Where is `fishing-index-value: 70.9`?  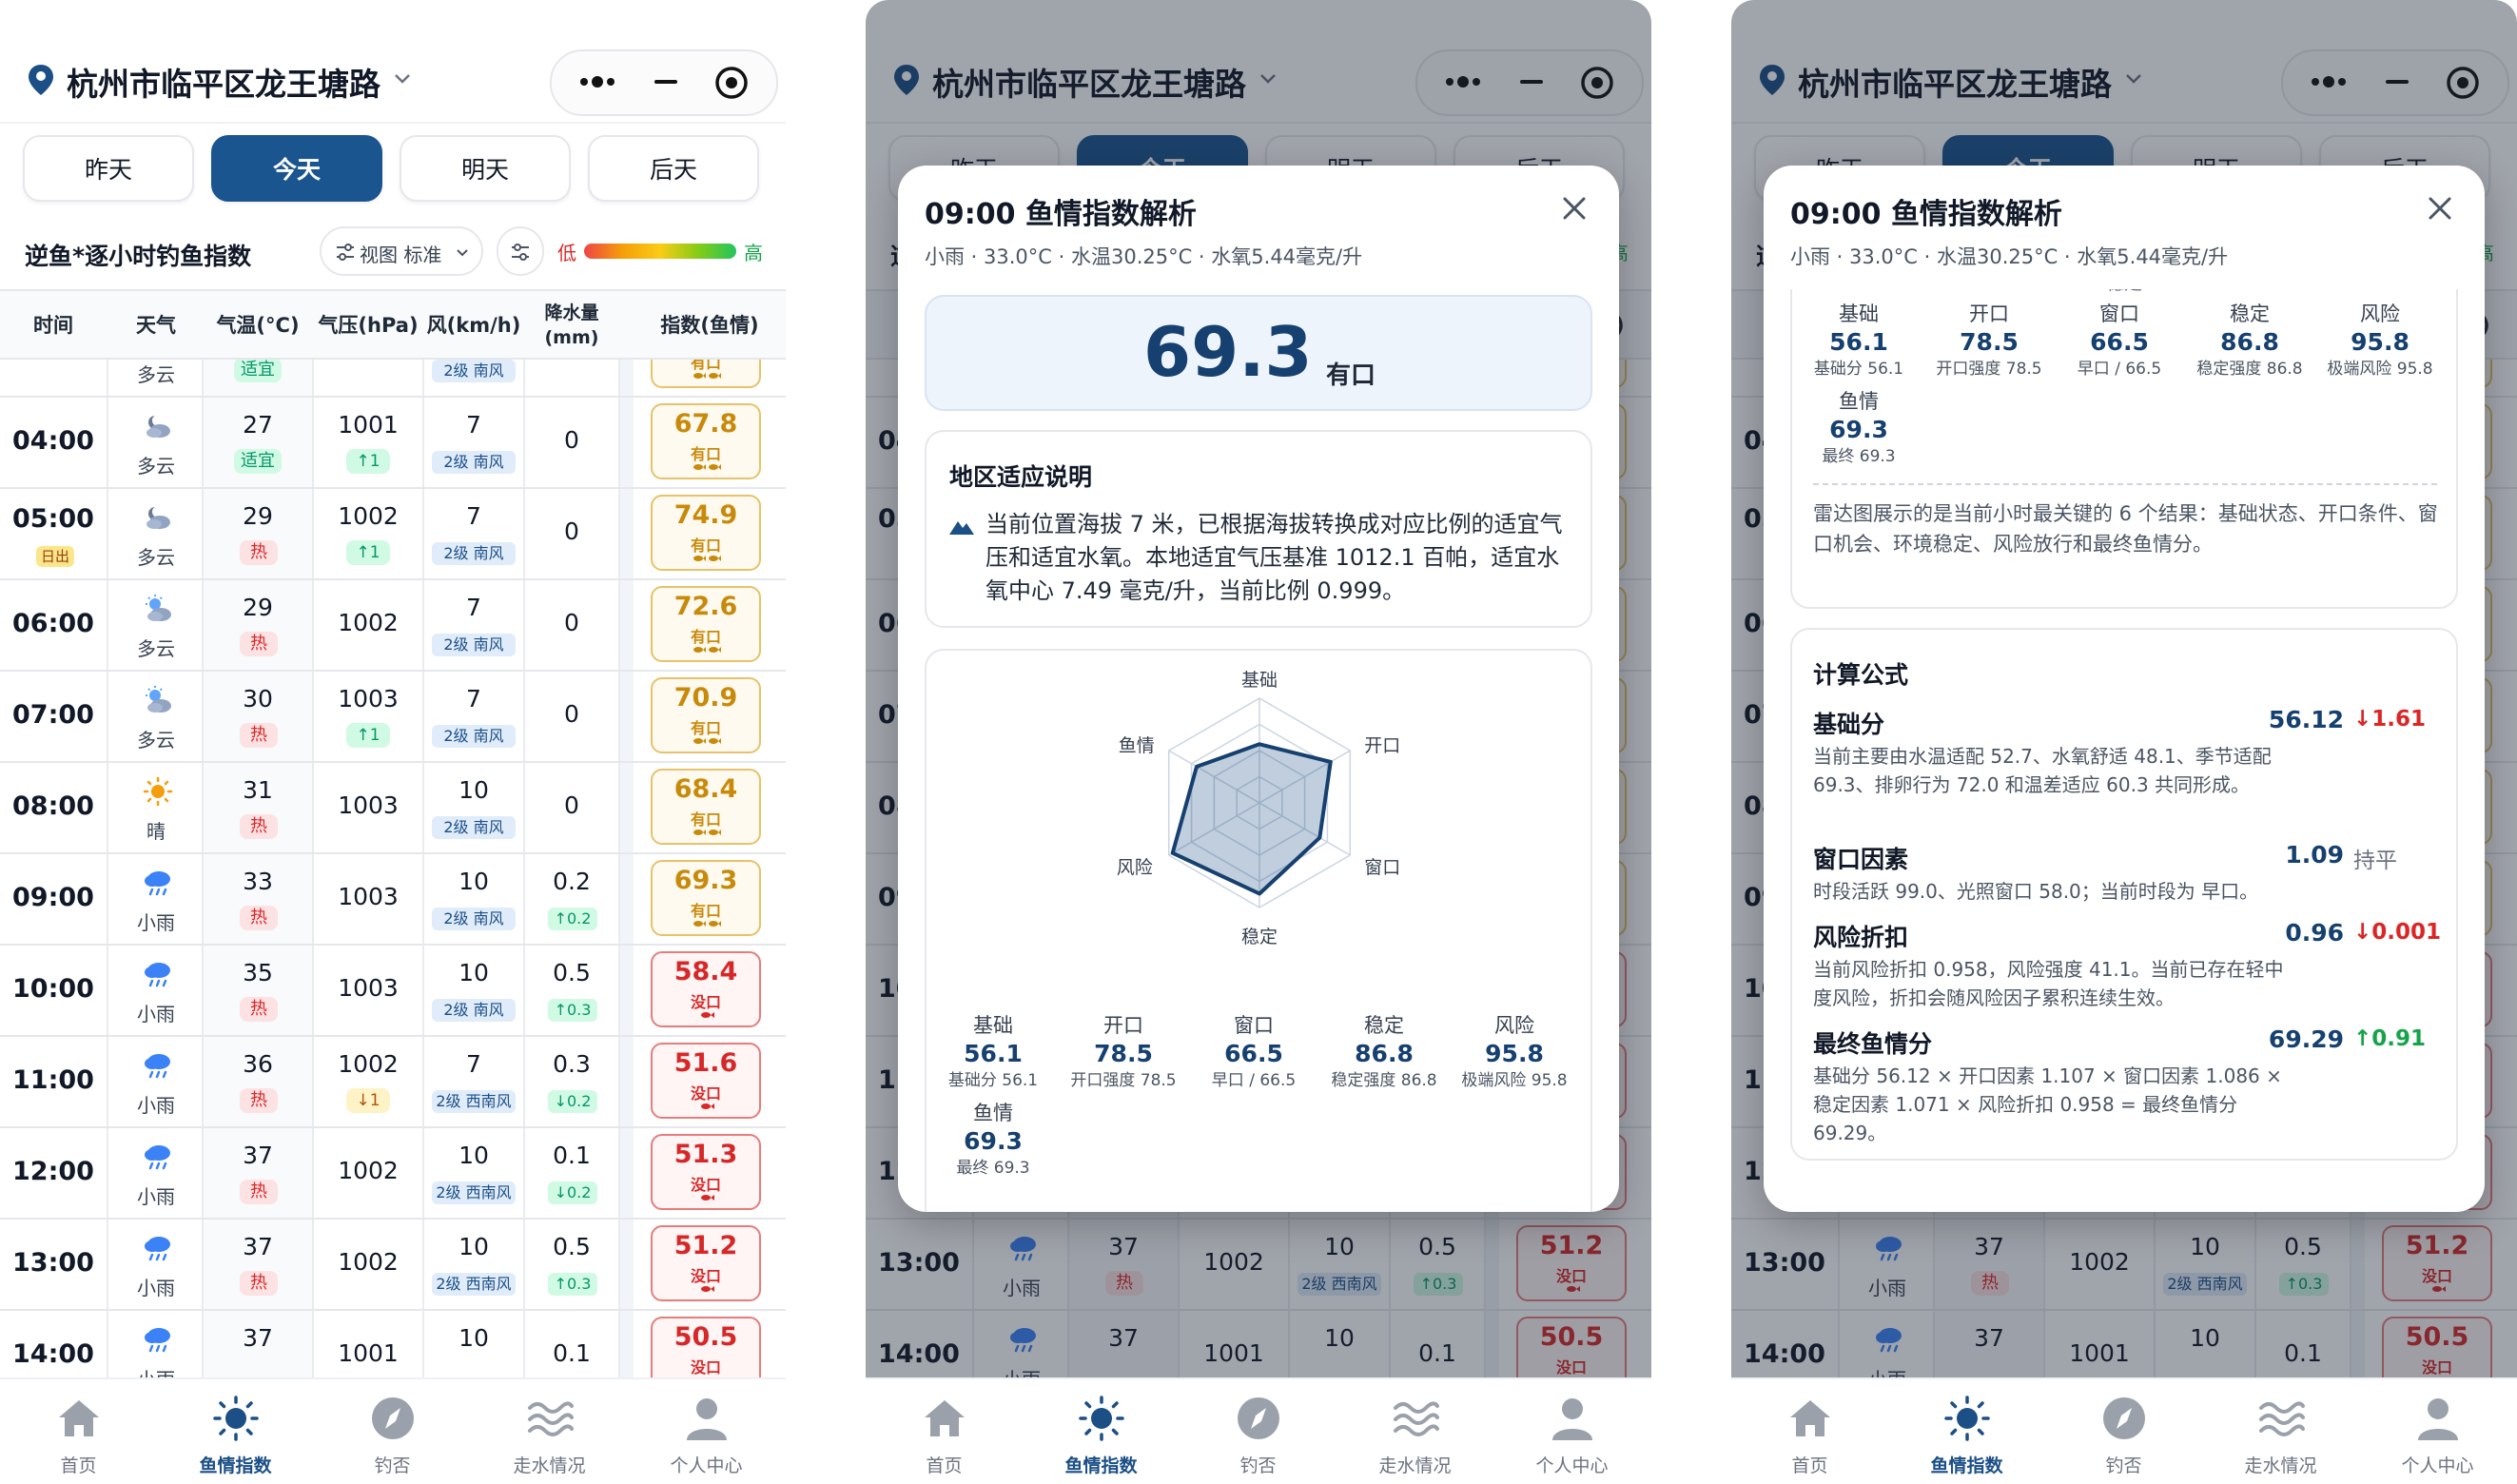
fishing-index-value: 70.9 is located at coordinates (705, 698).